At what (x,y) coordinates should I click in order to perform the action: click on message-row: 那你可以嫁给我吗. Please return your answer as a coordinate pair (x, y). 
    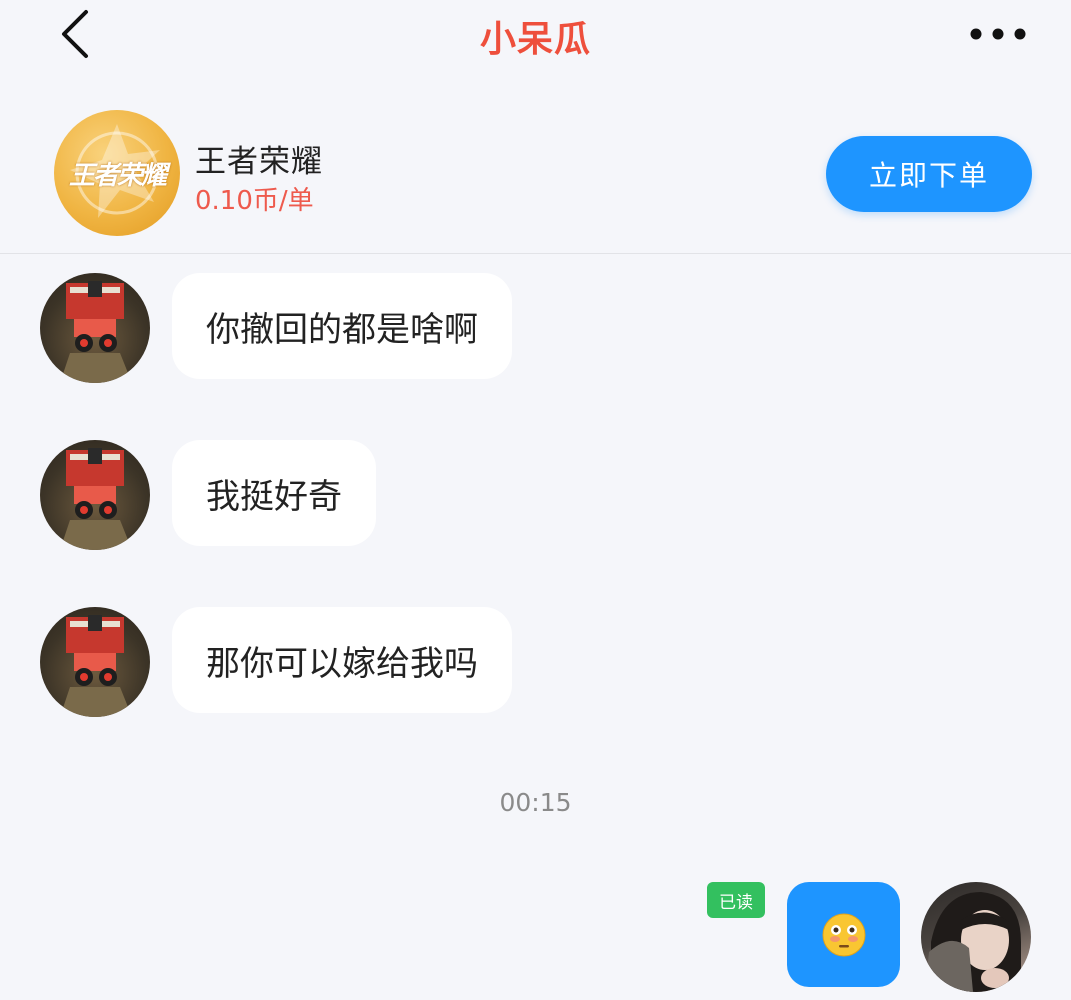
    Looking at the image, I should click on (535, 662).